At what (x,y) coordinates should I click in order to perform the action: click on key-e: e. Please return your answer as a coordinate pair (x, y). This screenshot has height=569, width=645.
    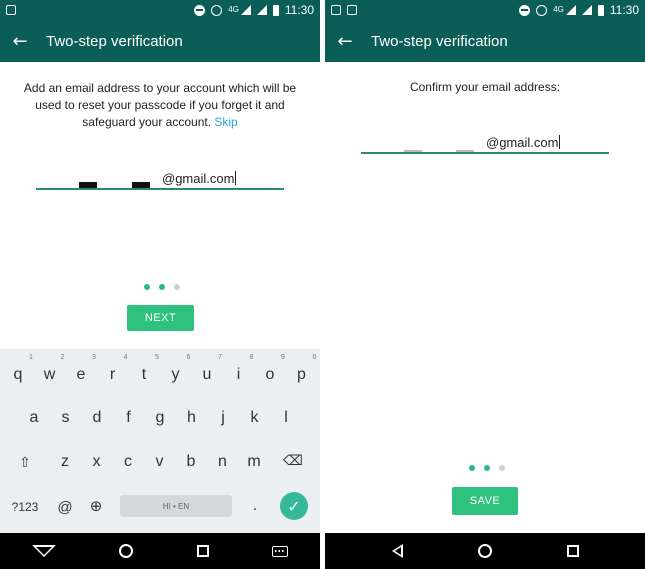
    Looking at the image, I should click on (81, 375).